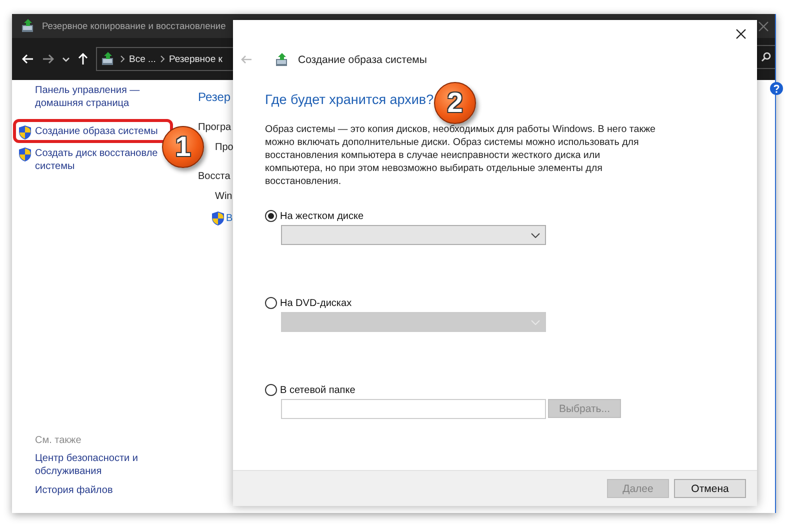  What do you see at coordinates (96, 131) in the screenshot?
I see `sidebar-link: Создание образа системы` at bounding box center [96, 131].